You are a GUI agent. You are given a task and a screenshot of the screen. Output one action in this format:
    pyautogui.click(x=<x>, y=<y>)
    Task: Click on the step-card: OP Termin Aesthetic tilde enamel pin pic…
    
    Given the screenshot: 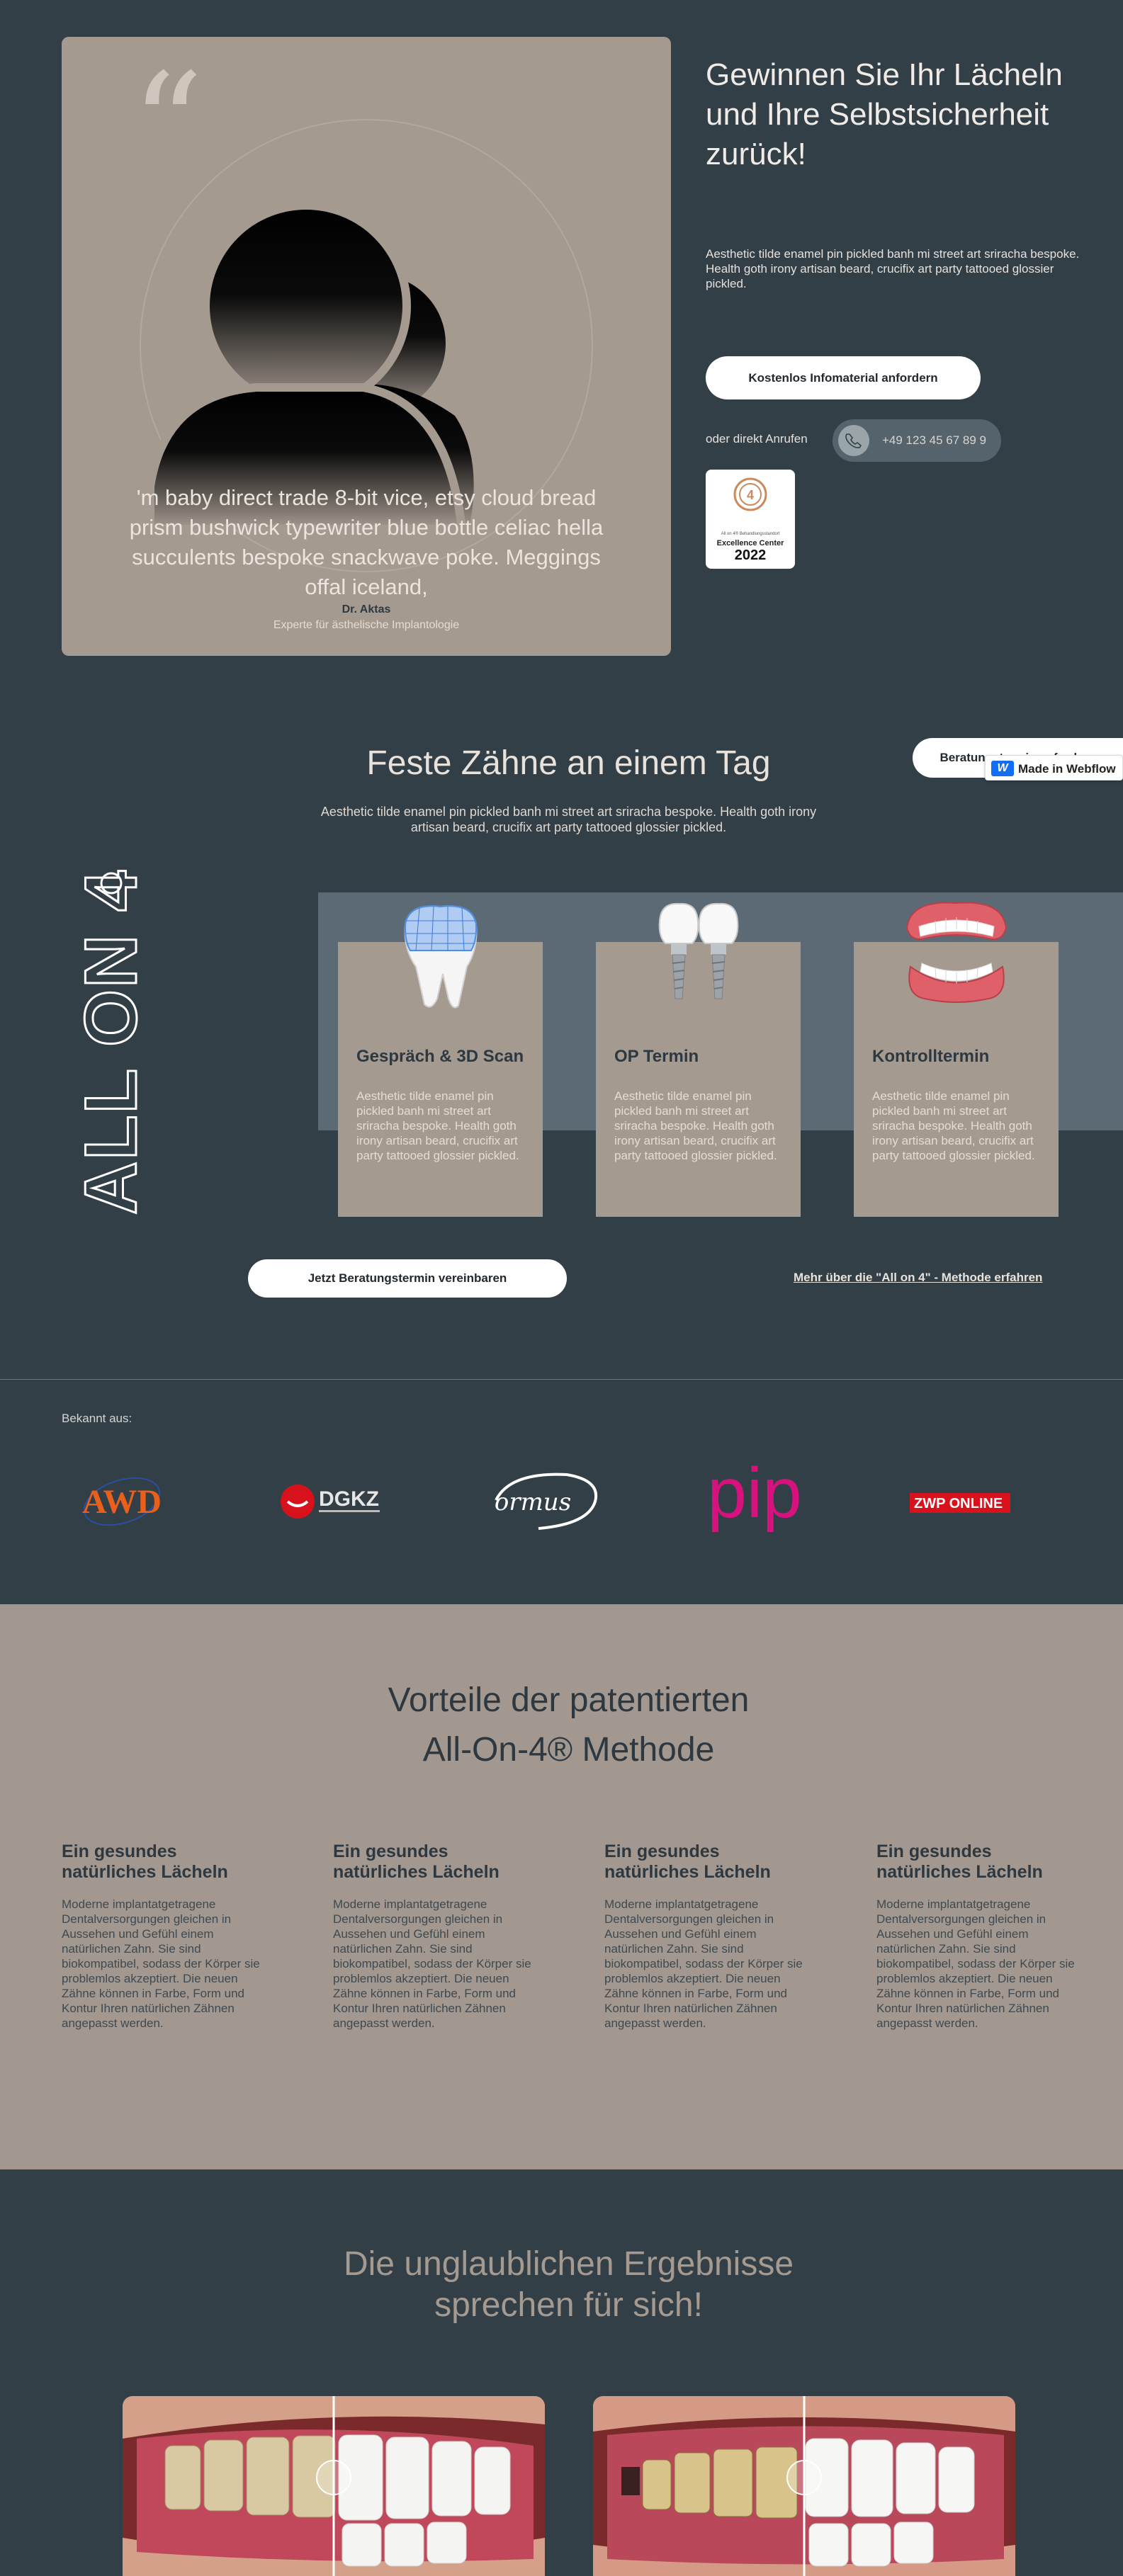 What is the action you would take?
    pyautogui.click(x=698, y=1059)
    